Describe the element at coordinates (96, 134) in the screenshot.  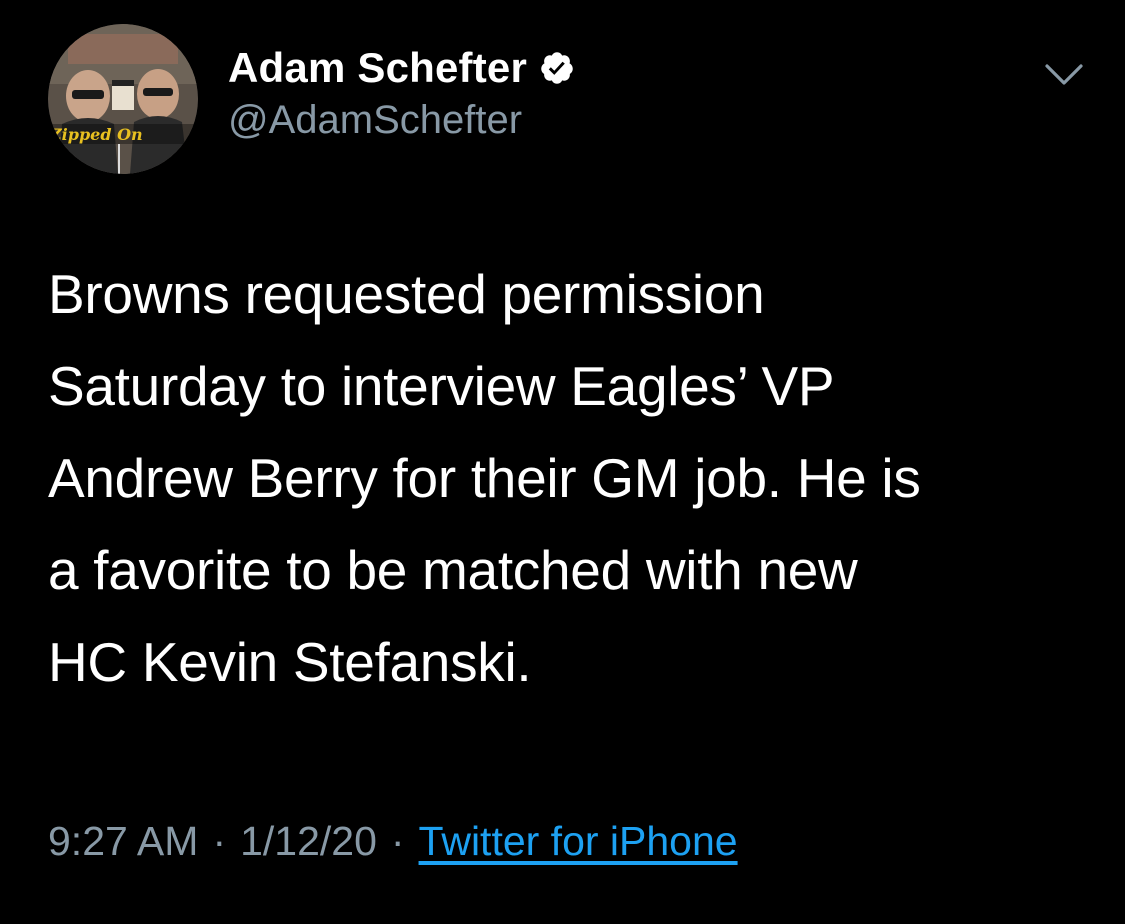
I see `svg-text: Zipped On` at that location.